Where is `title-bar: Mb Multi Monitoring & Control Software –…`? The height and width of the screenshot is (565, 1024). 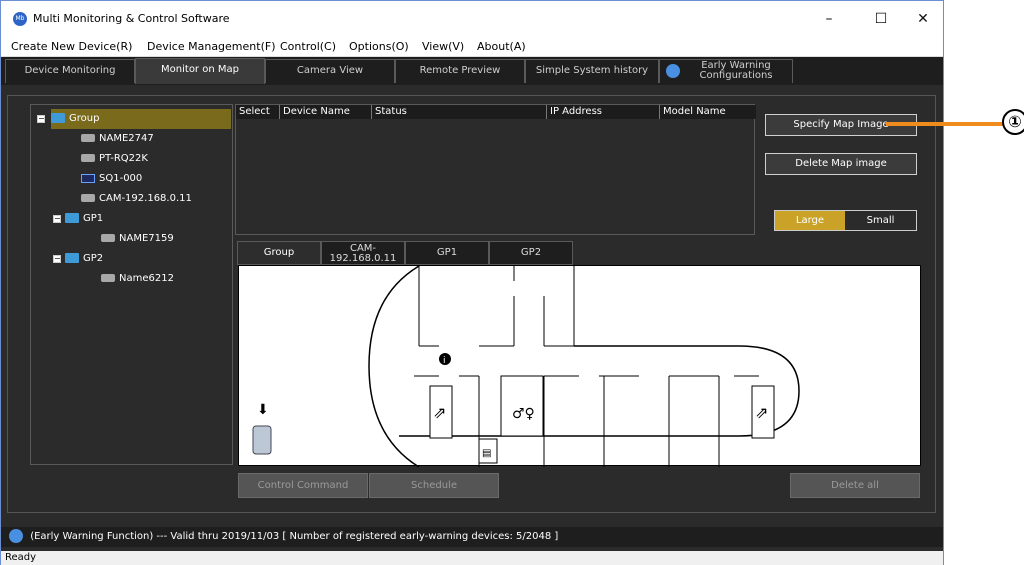
title-bar: Mb Multi Monitoring & Control Software –… is located at coordinates (472, 19).